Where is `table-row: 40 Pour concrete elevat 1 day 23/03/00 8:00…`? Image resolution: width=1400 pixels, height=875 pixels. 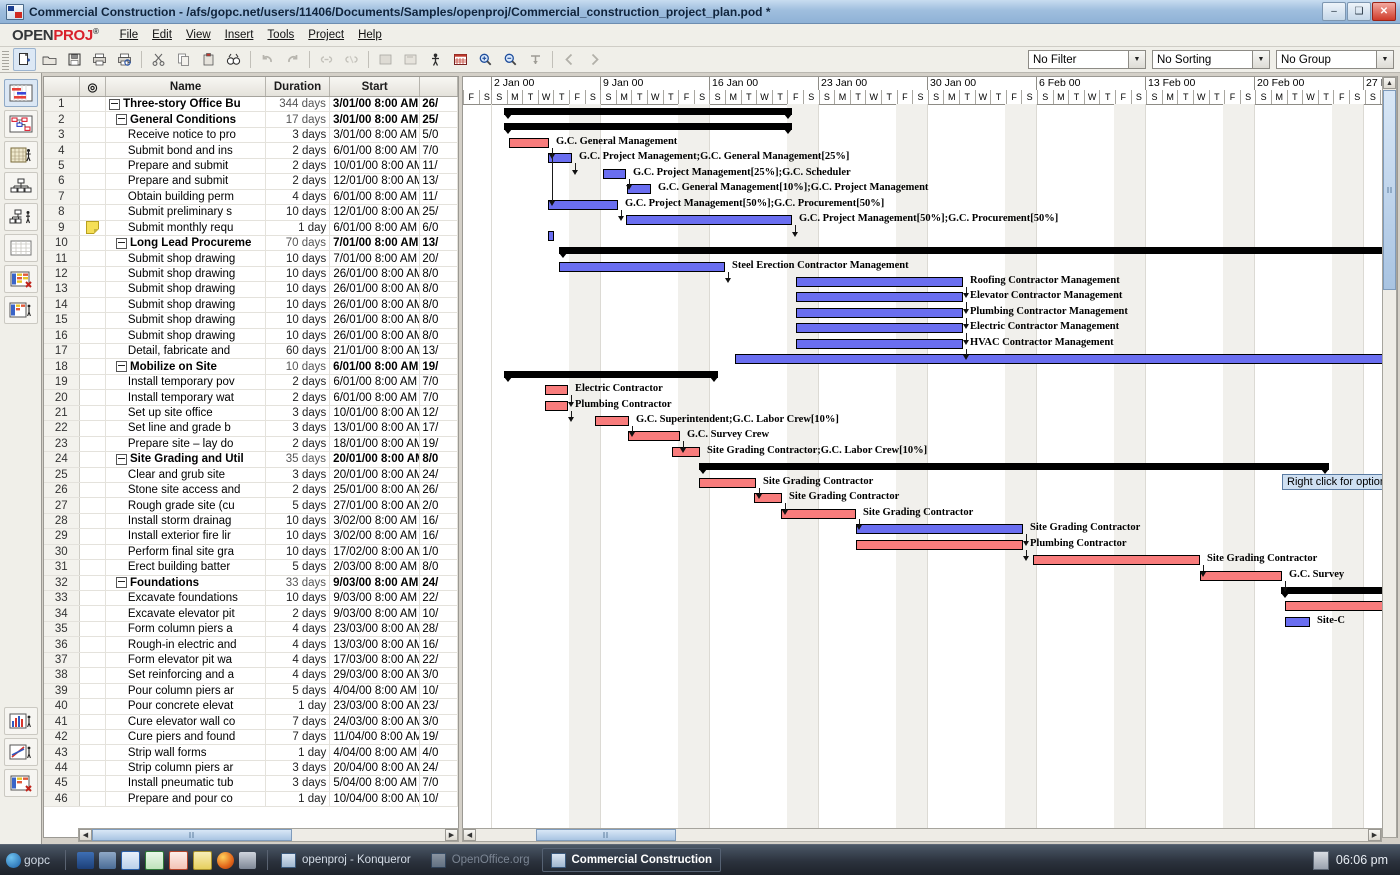
table-row: 40 Pour concrete elevat 1 day 23/03/00 8:00… is located at coordinates (251, 707).